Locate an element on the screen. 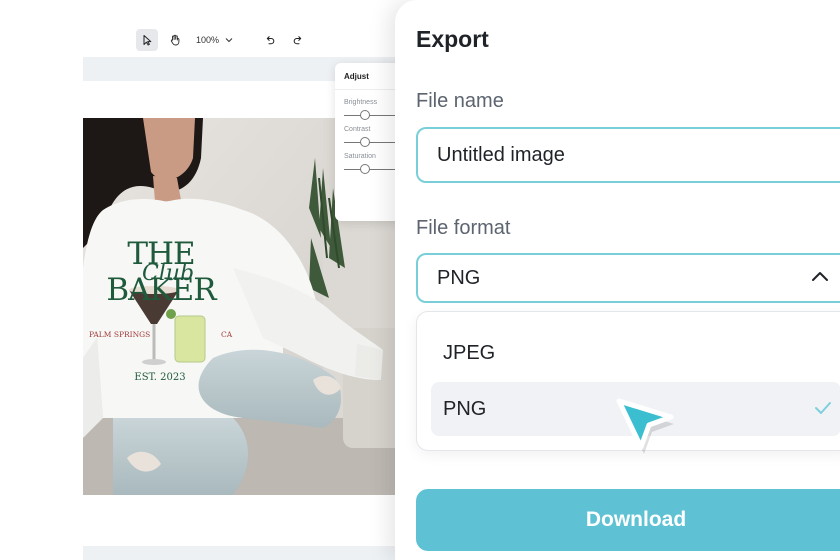  undo-button is located at coordinates (270, 40).